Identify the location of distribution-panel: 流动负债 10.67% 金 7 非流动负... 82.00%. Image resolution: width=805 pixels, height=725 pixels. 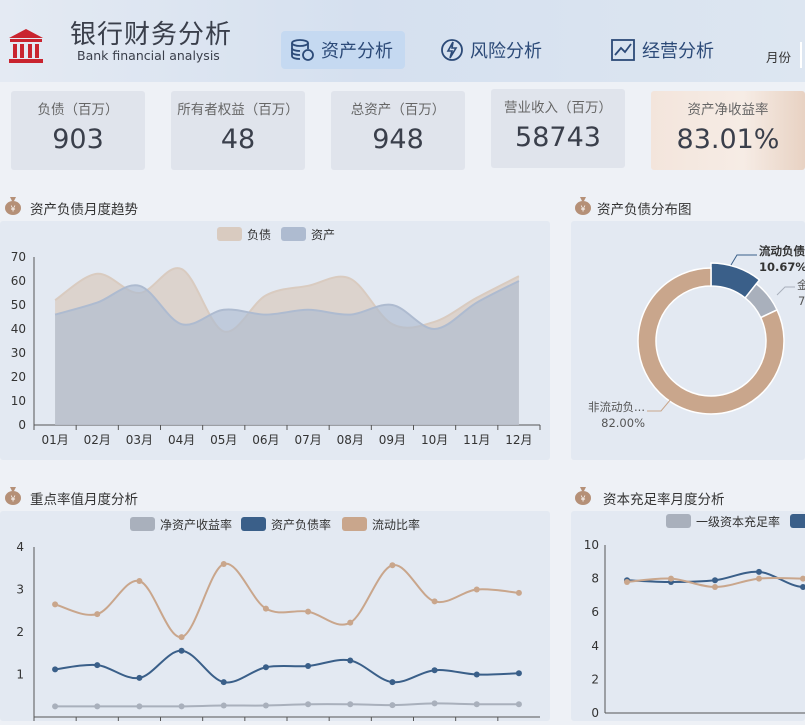
(688, 340).